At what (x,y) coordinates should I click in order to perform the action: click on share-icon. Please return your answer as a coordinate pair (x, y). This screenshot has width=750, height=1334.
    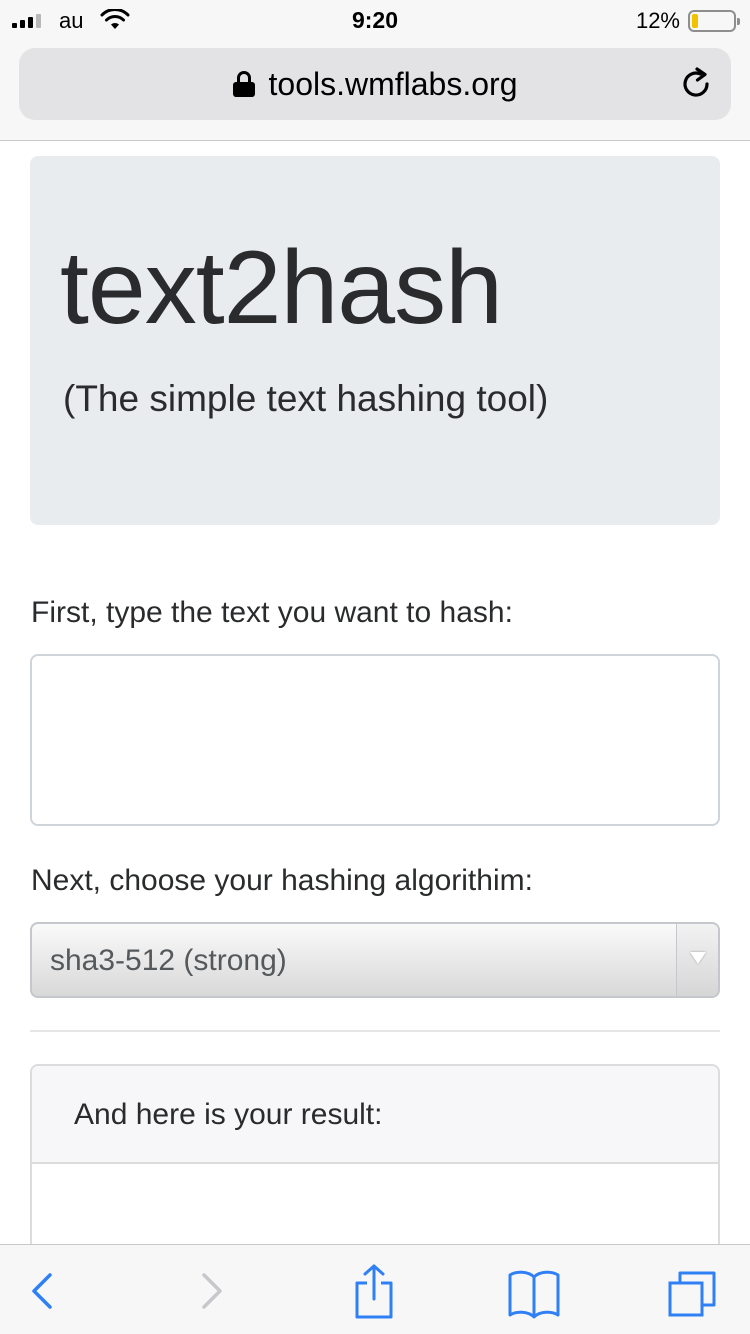
    Looking at the image, I should click on (374, 1291).